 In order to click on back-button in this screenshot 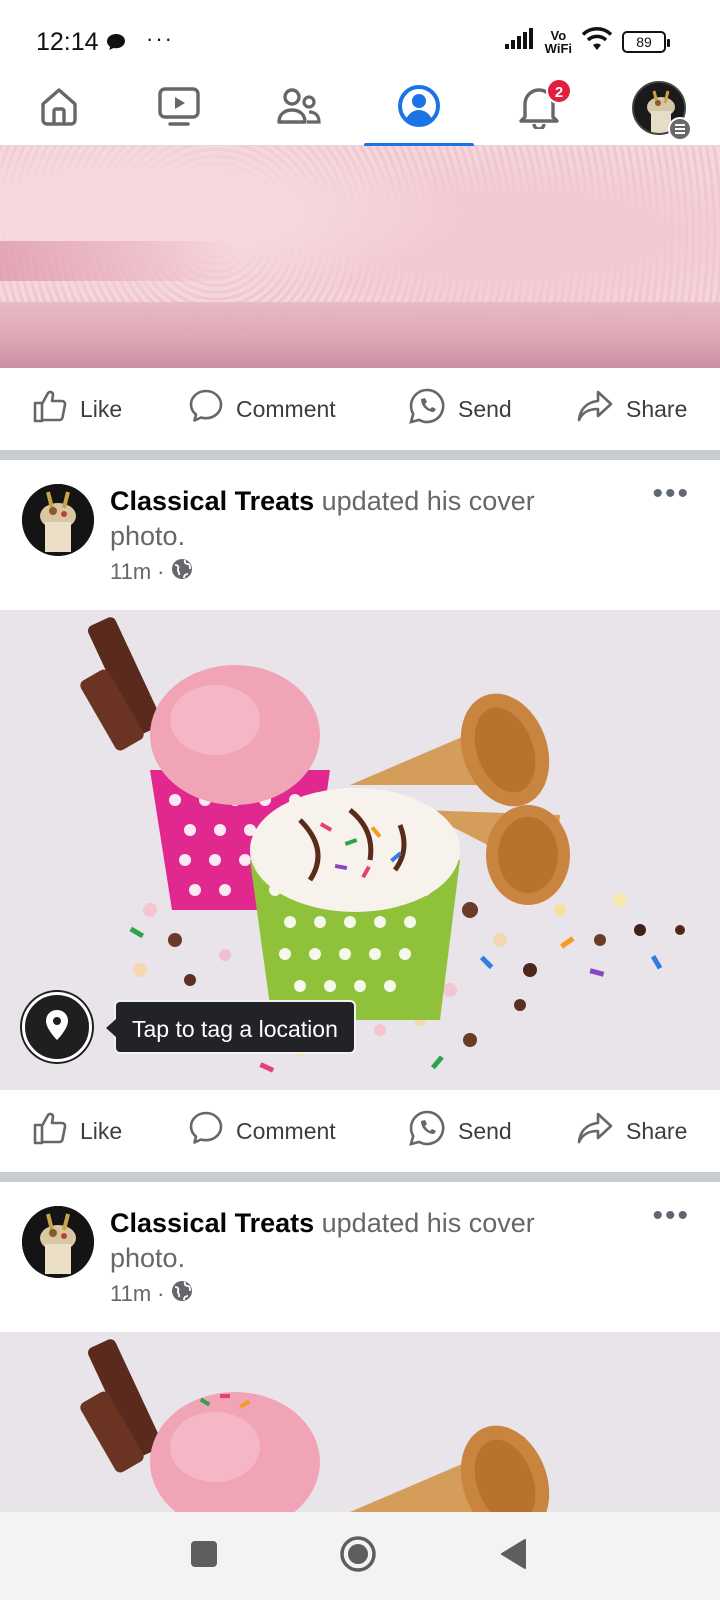, I will do `click(514, 1556)`.